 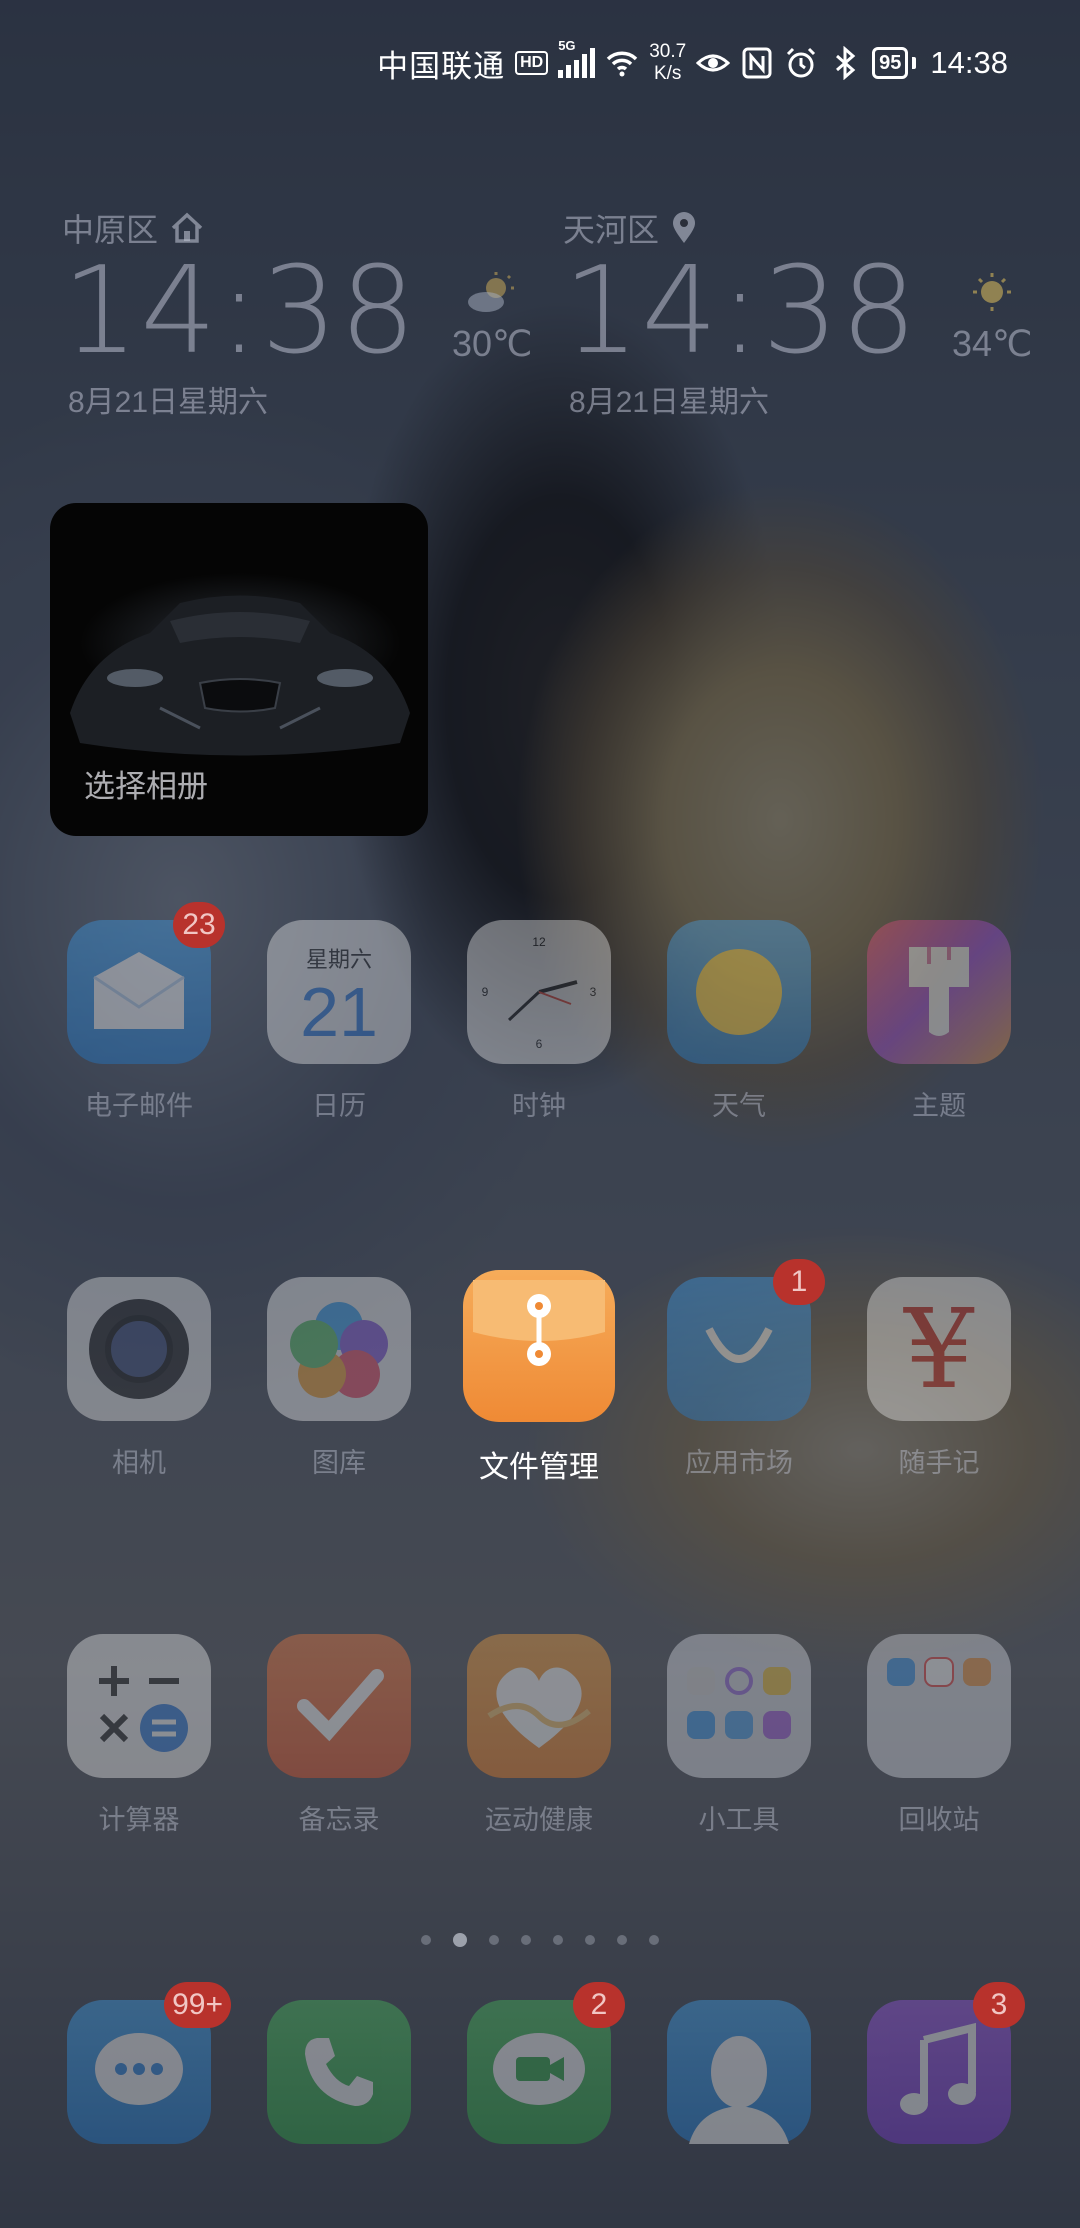 I want to click on app-notepad: 备忘录, so click(x=339, y=1735).